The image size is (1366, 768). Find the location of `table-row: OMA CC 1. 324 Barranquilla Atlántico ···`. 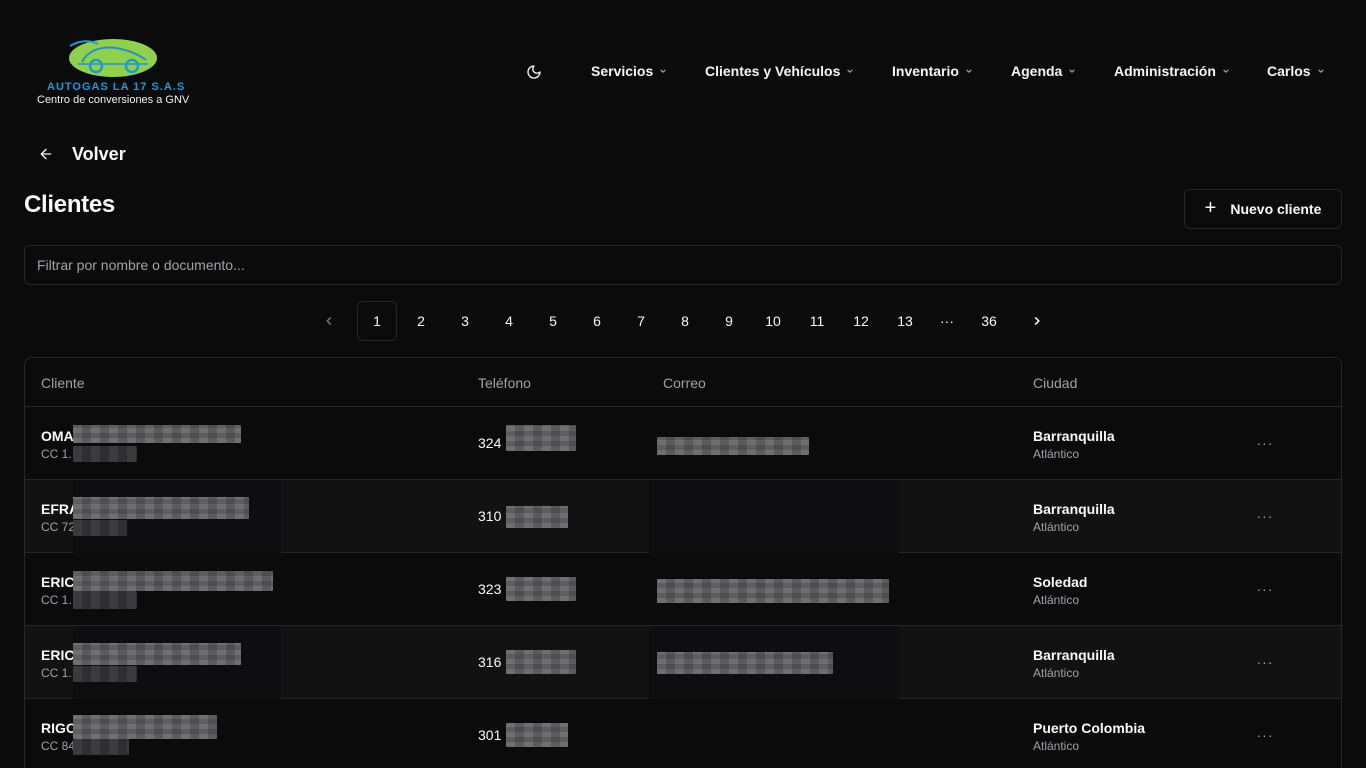

table-row: OMA CC 1. 324 Barranquilla Atlántico ··· is located at coordinates (683, 443).